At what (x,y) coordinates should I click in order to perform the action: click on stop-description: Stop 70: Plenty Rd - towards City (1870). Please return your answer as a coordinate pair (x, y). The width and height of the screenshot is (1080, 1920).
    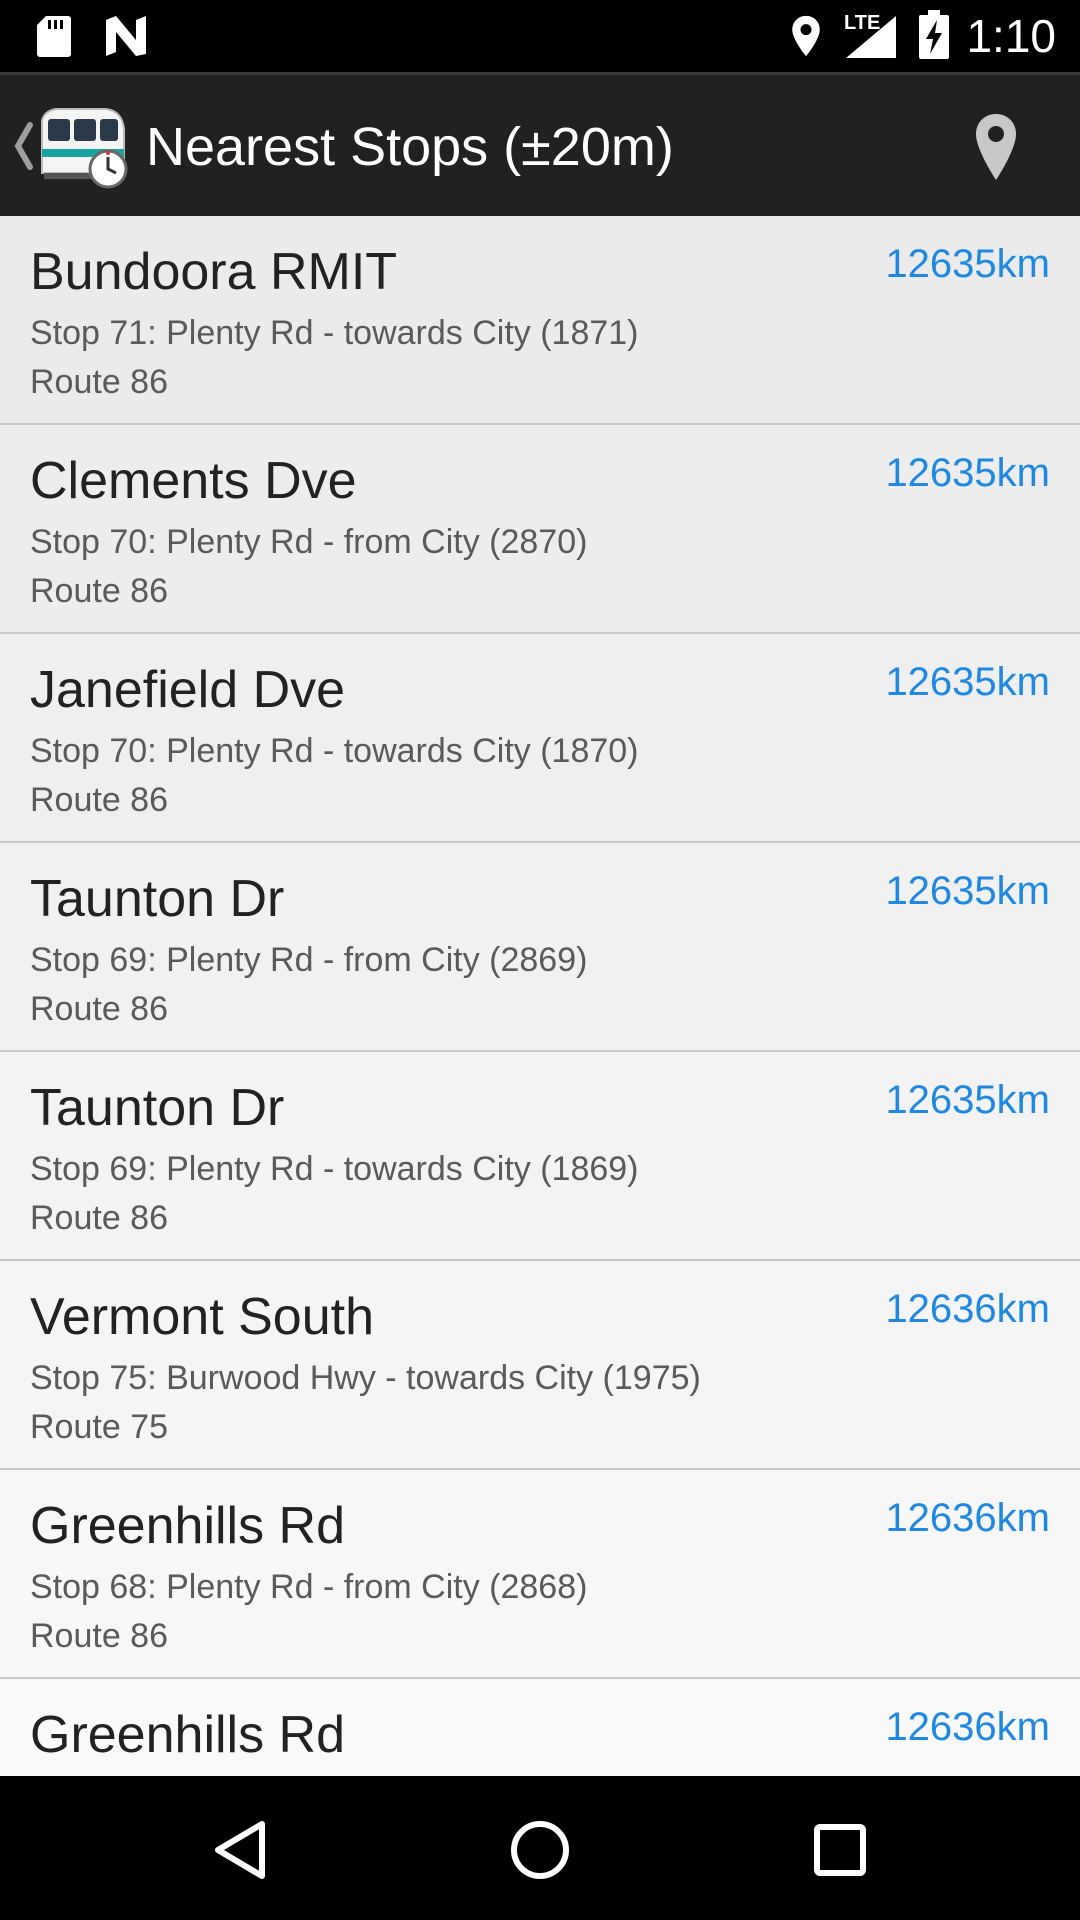
    Looking at the image, I should click on (334, 751).